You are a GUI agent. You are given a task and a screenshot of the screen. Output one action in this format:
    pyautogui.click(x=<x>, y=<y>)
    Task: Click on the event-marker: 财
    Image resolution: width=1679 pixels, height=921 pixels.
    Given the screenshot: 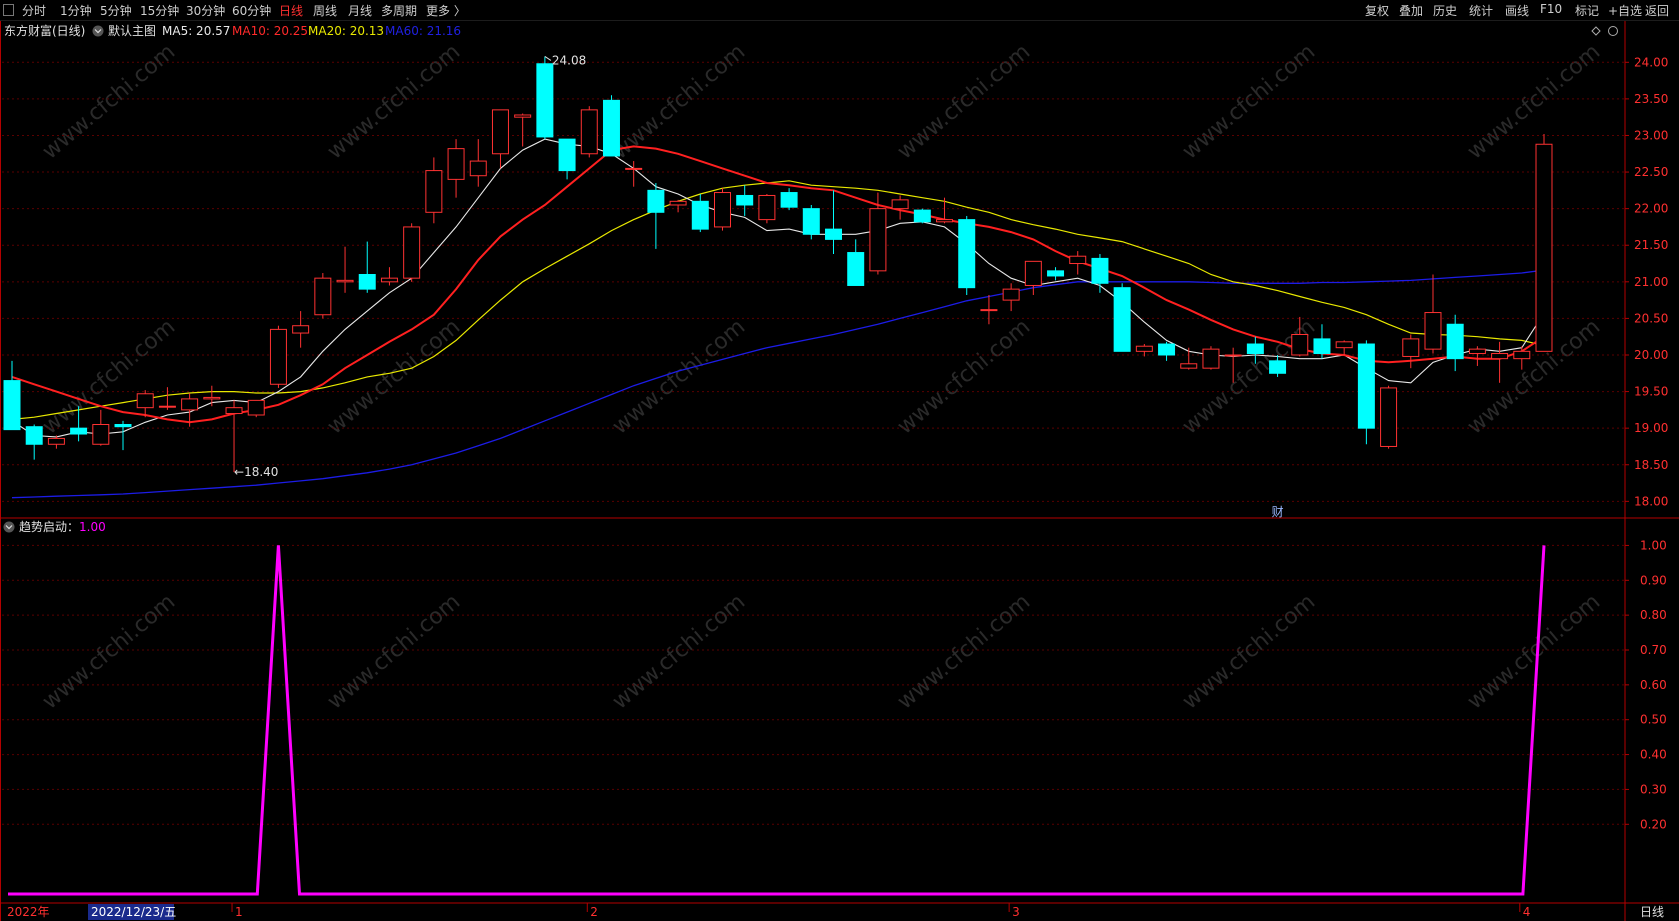 What is the action you would take?
    pyautogui.click(x=1278, y=512)
    